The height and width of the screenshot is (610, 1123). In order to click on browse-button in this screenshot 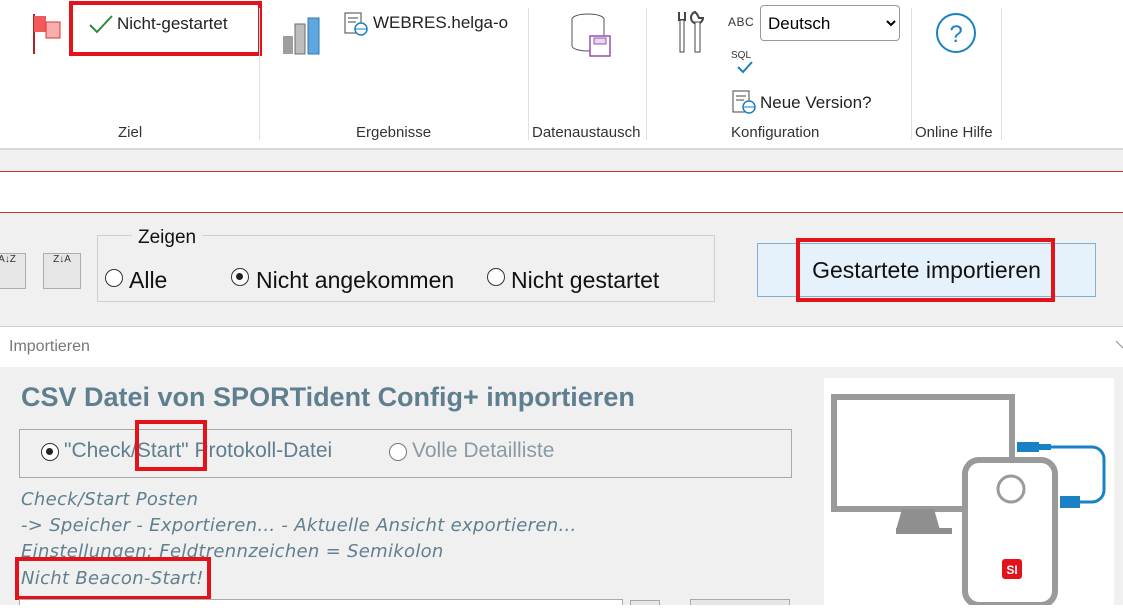, I will do `click(645, 602)`.